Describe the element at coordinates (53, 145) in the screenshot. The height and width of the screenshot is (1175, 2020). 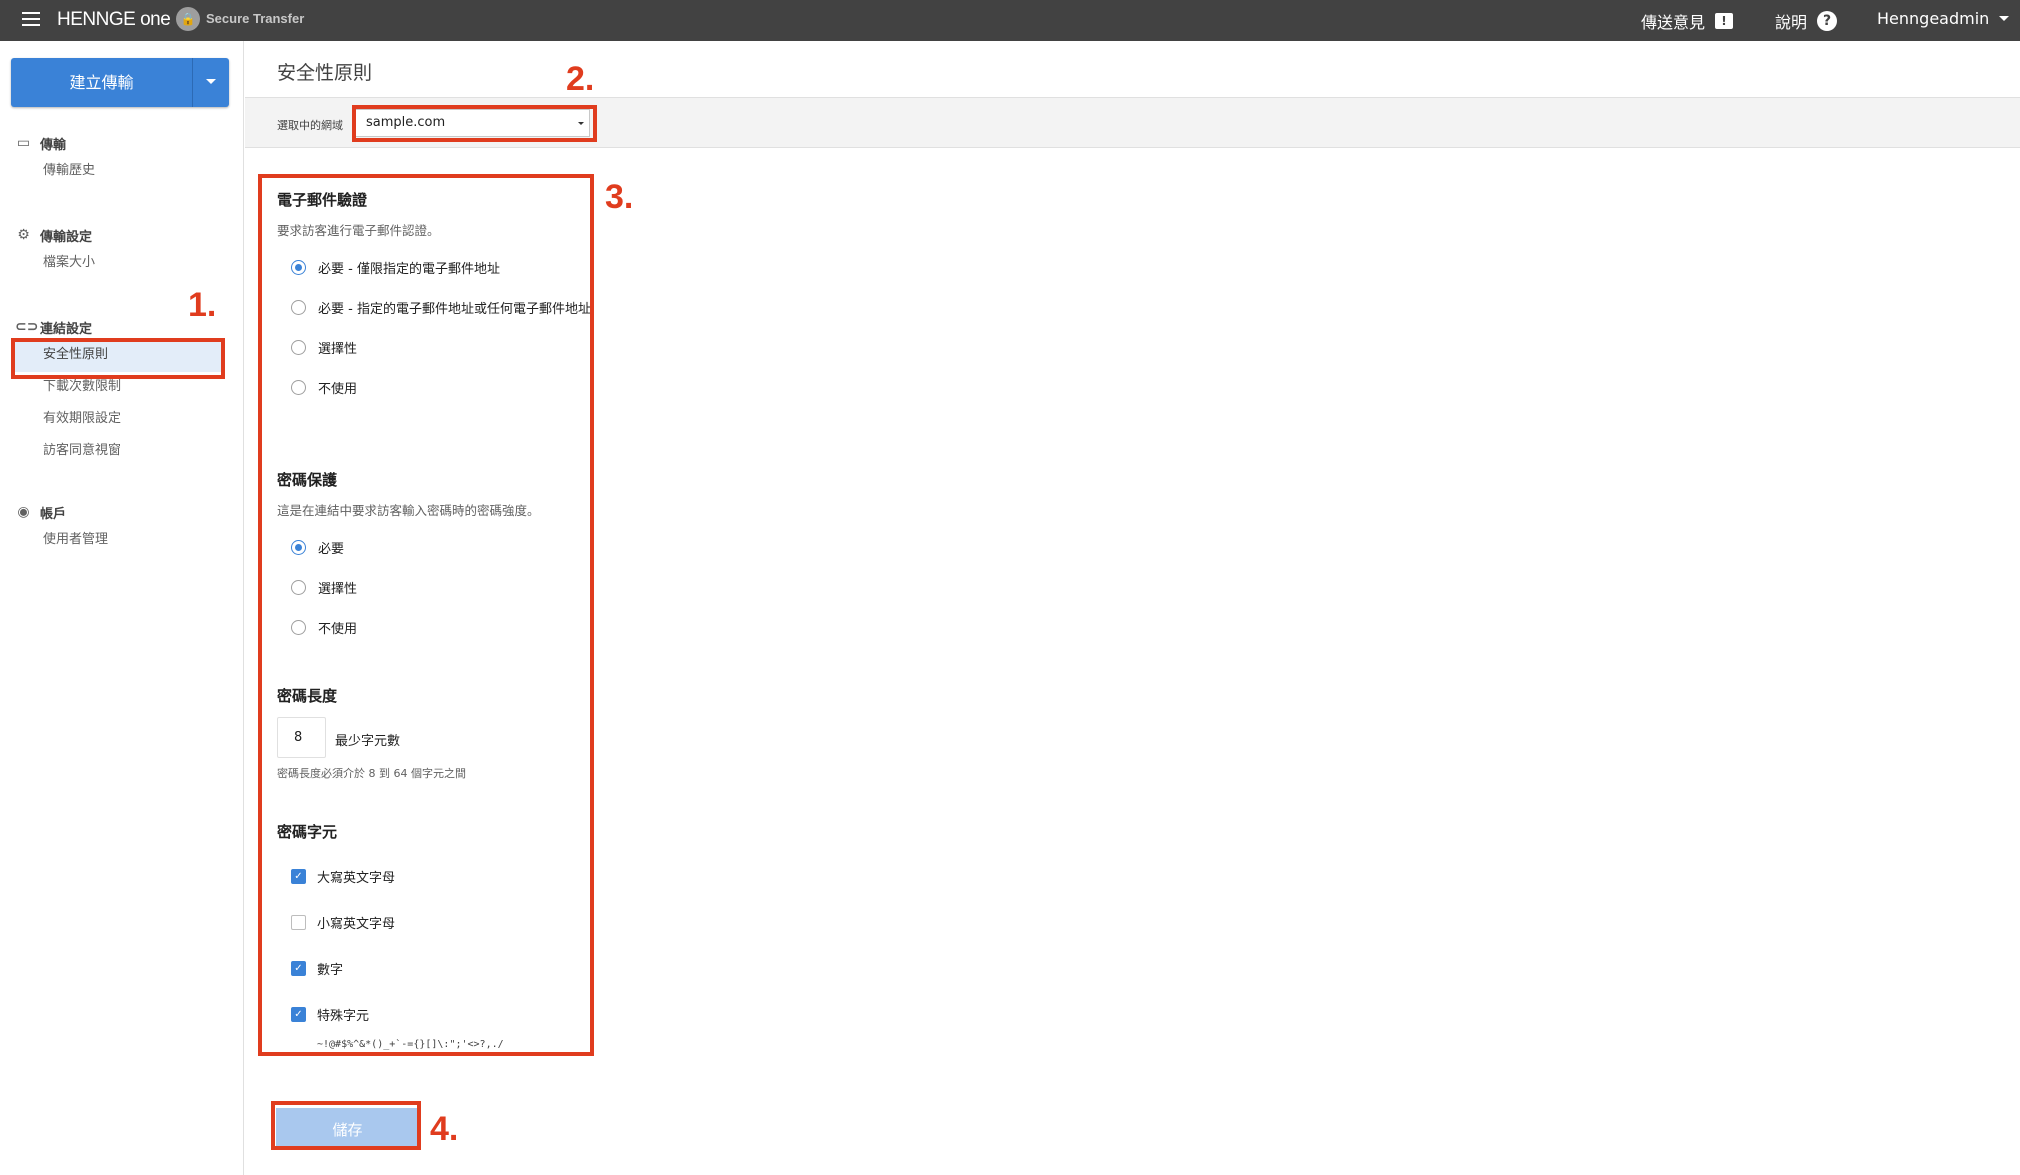
I see `nav-section-label: 傳輸` at that location.